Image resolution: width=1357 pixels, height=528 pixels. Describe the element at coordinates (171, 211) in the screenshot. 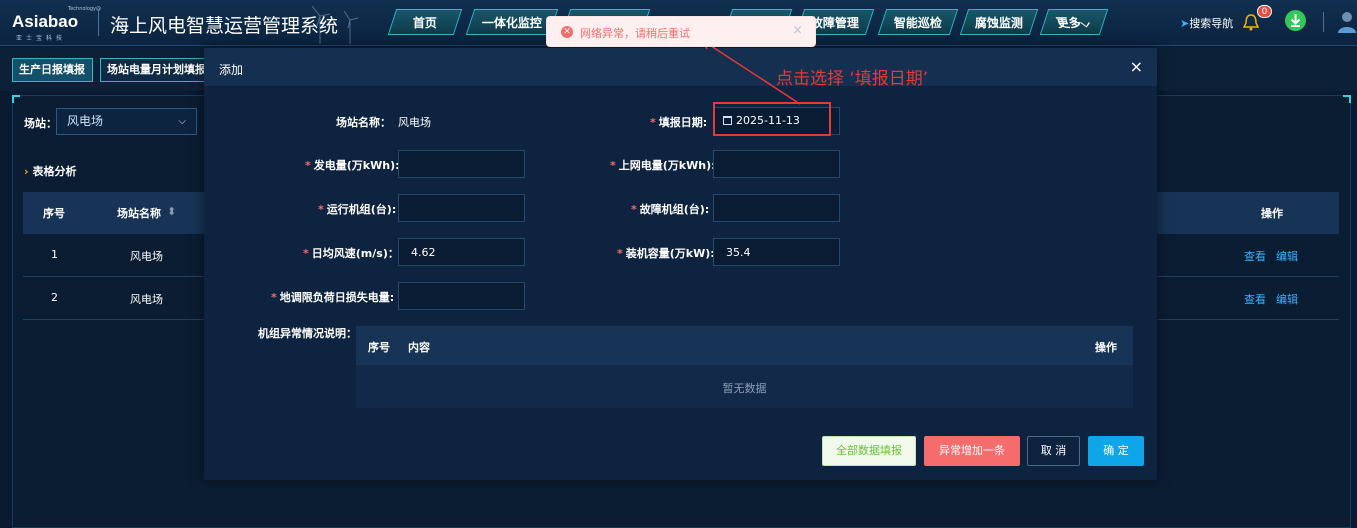

I see `sort-icon: ⬍` at that location.